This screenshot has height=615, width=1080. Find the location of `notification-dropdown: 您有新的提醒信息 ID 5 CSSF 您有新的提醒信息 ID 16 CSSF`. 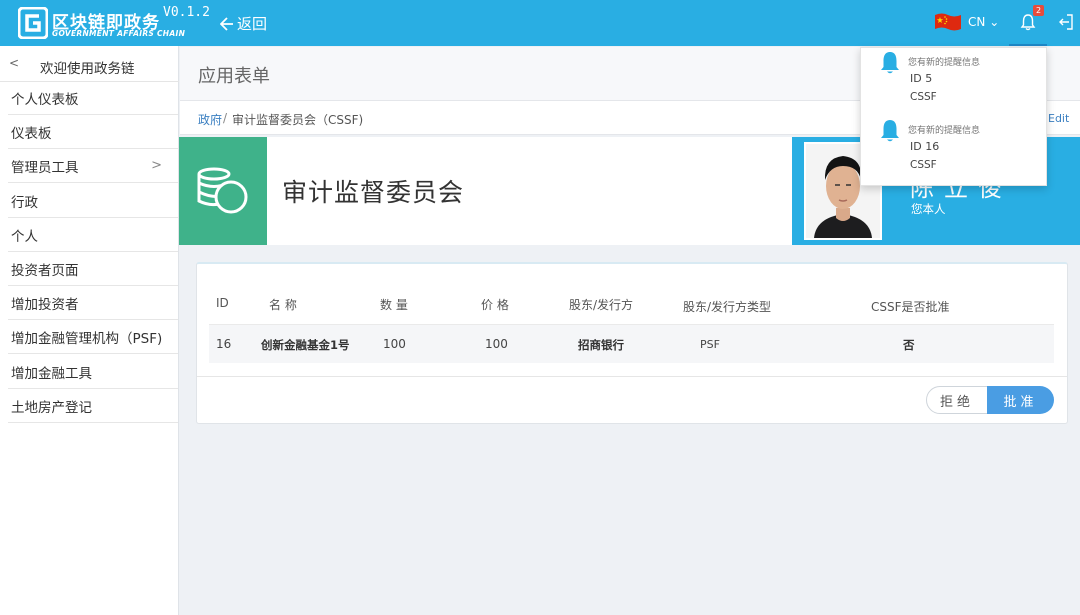

notification-dropdown: 您有新的提醒信息 ID 5 CSSF 您有新的提醒信息 ID 16 CSSF is located at coordinates (953, 116).